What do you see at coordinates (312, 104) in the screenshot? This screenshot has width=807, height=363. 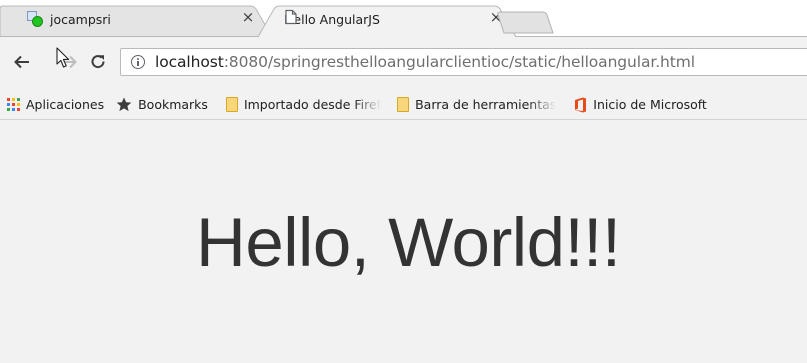 I see `bookmark-label: Importado desde Firef` at bounding box center [312, 104].